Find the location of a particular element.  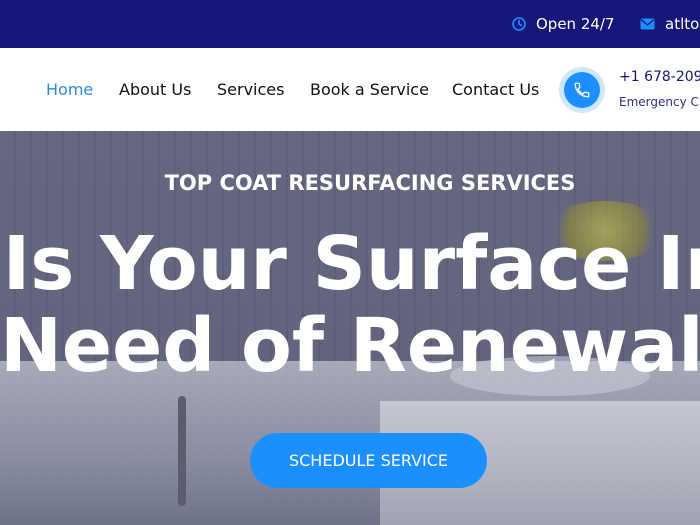

email-info: atltop is located at coordinates (670, 24).